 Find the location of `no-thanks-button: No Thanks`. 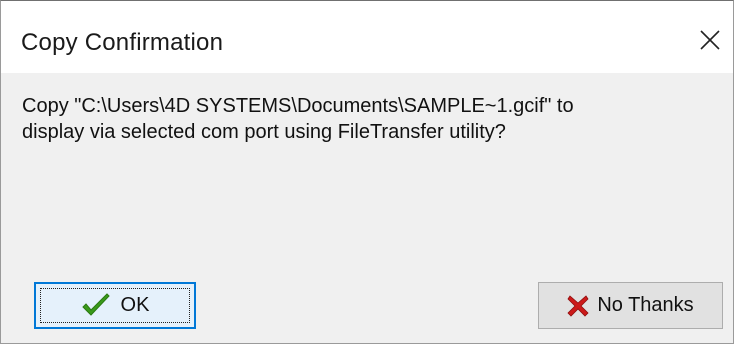

no-thanks-button: No Thanks is located at coordinates (630, 305).